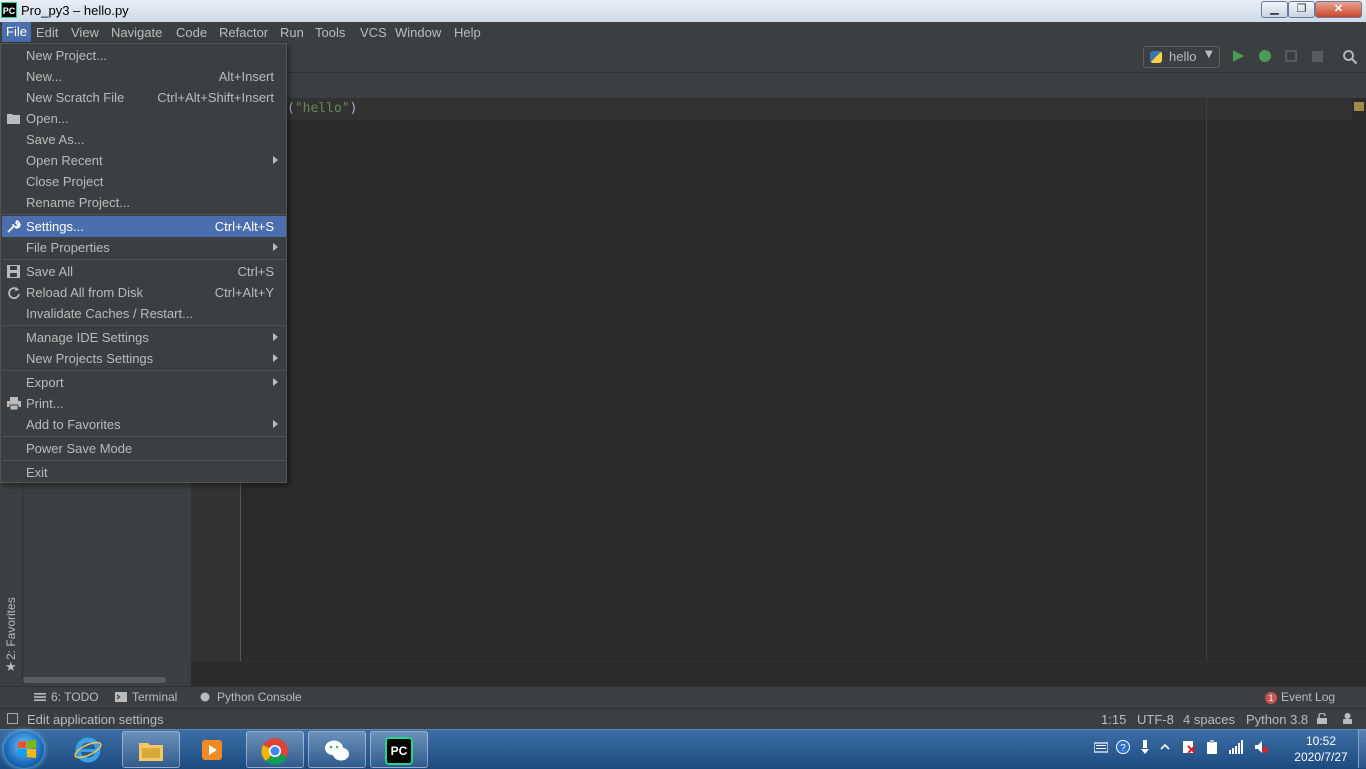 The width and height of the screenshot is (1366, 769). What do you see at coordinates (24, 749) in the screenshot?
I see `start-button` at bounding box center [24, 749].